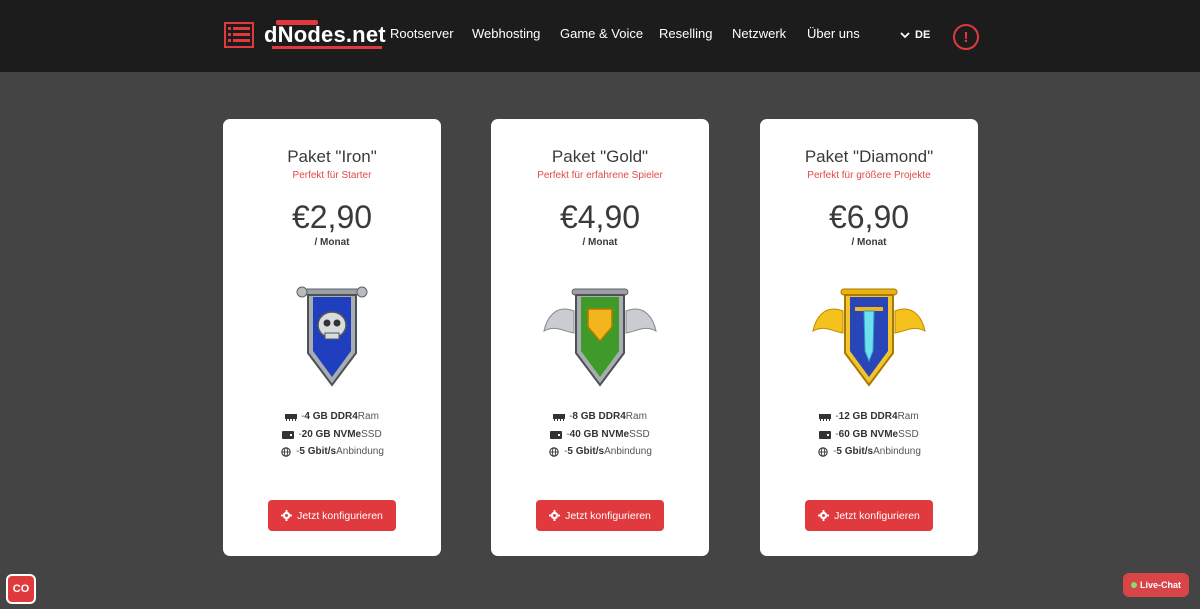  What do you see at coordinates (332, 175) in the screenshot?
I see `package-subtitle: Perfekt für Starter` at bounding box center [332, 175].